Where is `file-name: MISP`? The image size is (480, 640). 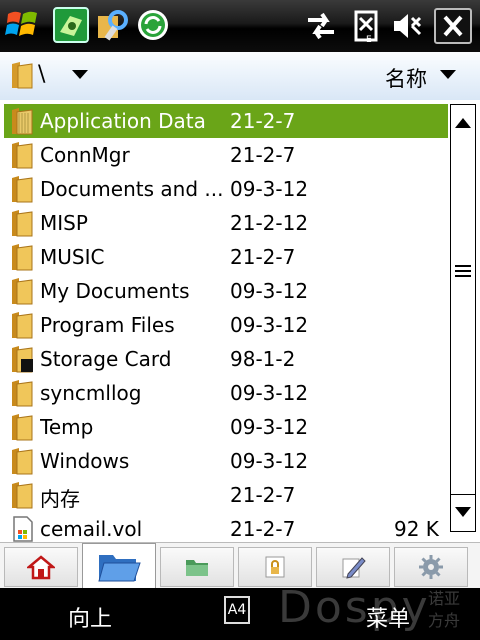
file-name: MISP is located at coordinates (64, 223).